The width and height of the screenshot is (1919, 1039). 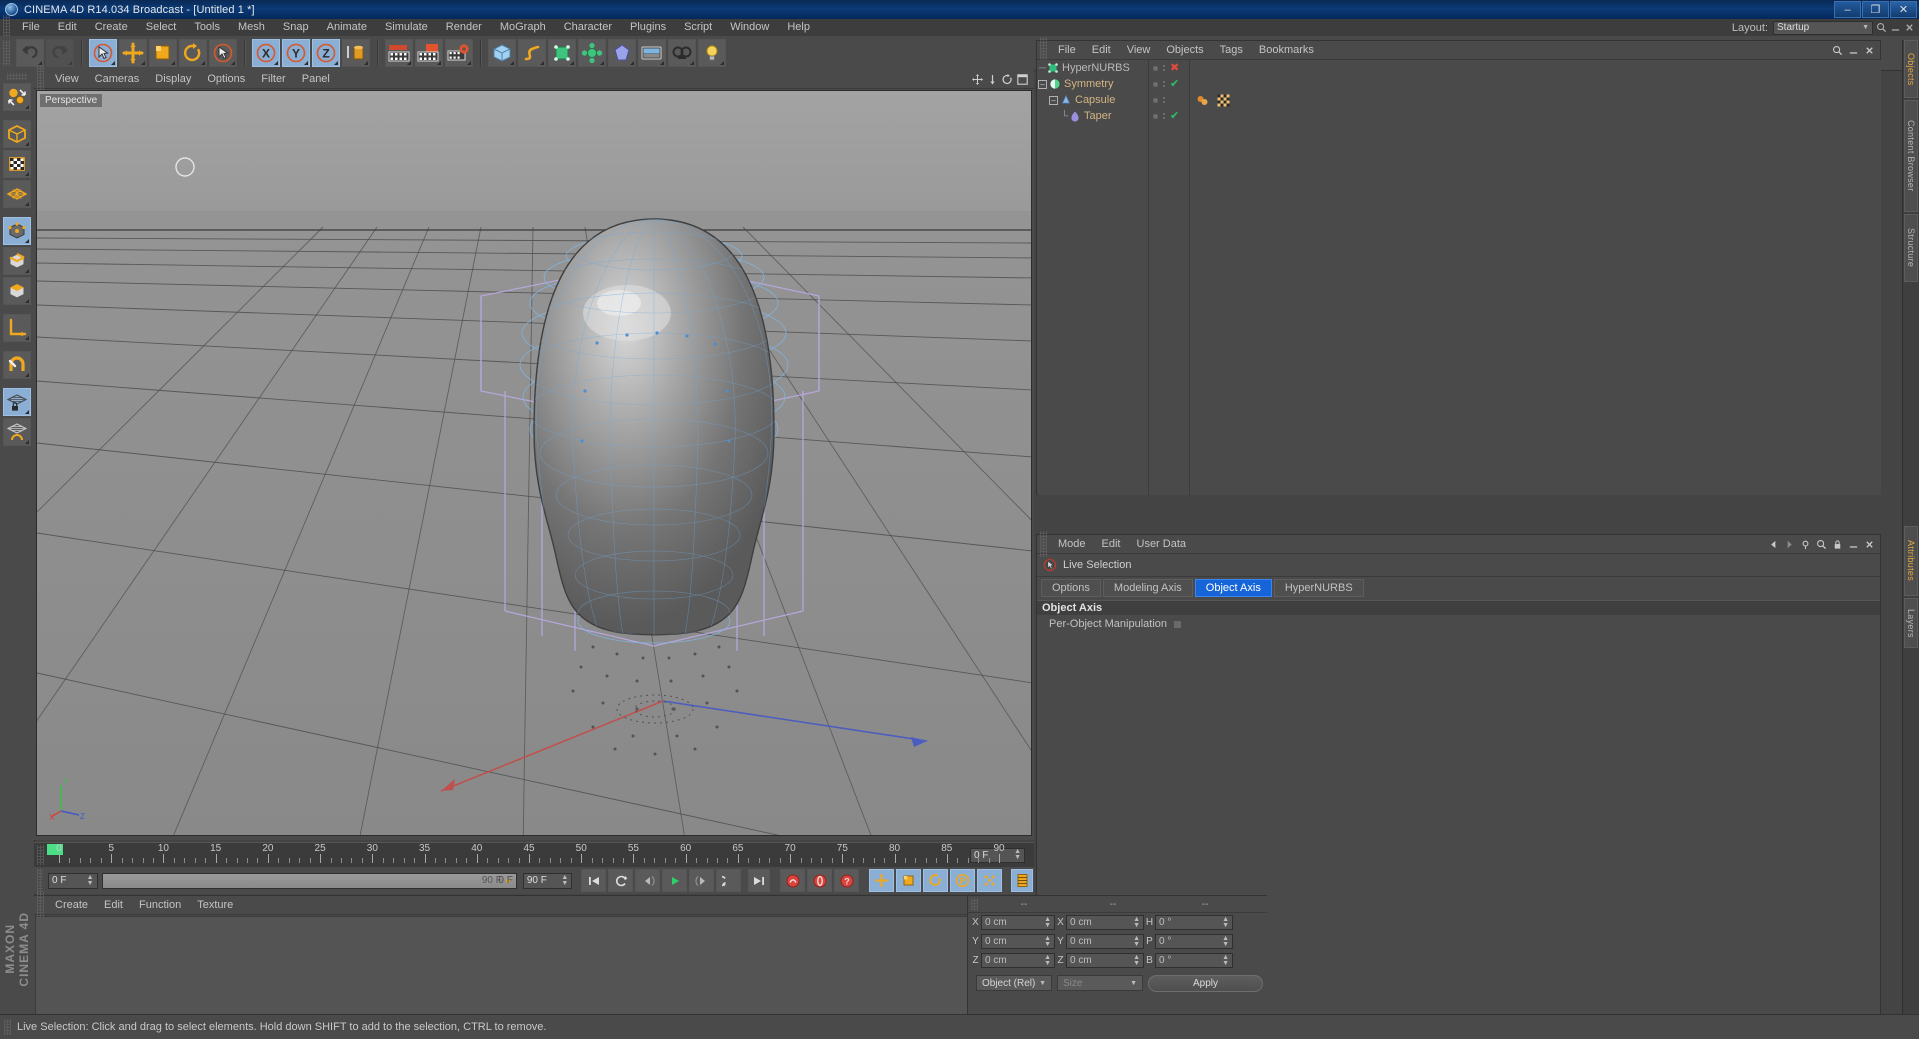 I want to click on add-environment-button, so click(x=652, y=53).